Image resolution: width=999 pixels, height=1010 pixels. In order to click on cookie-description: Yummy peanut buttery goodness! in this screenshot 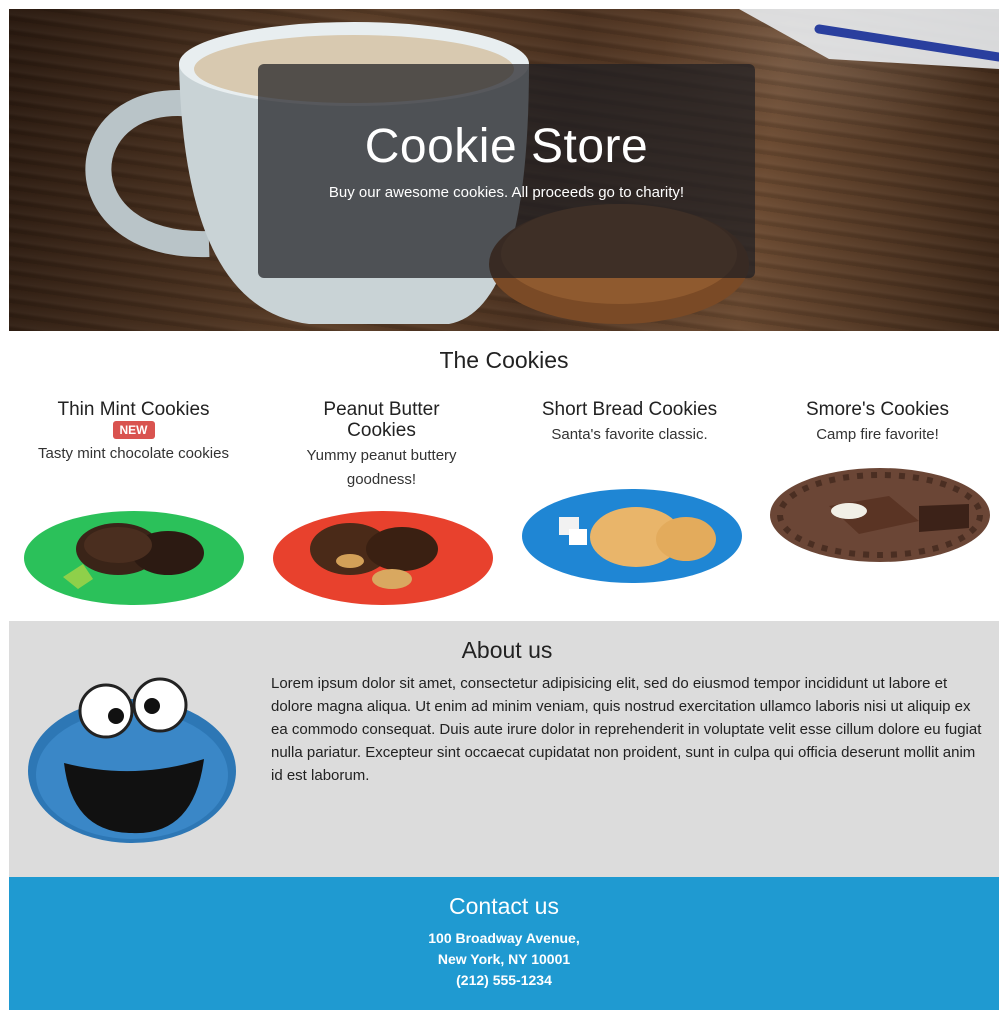, I will do `click(381, 467)`.